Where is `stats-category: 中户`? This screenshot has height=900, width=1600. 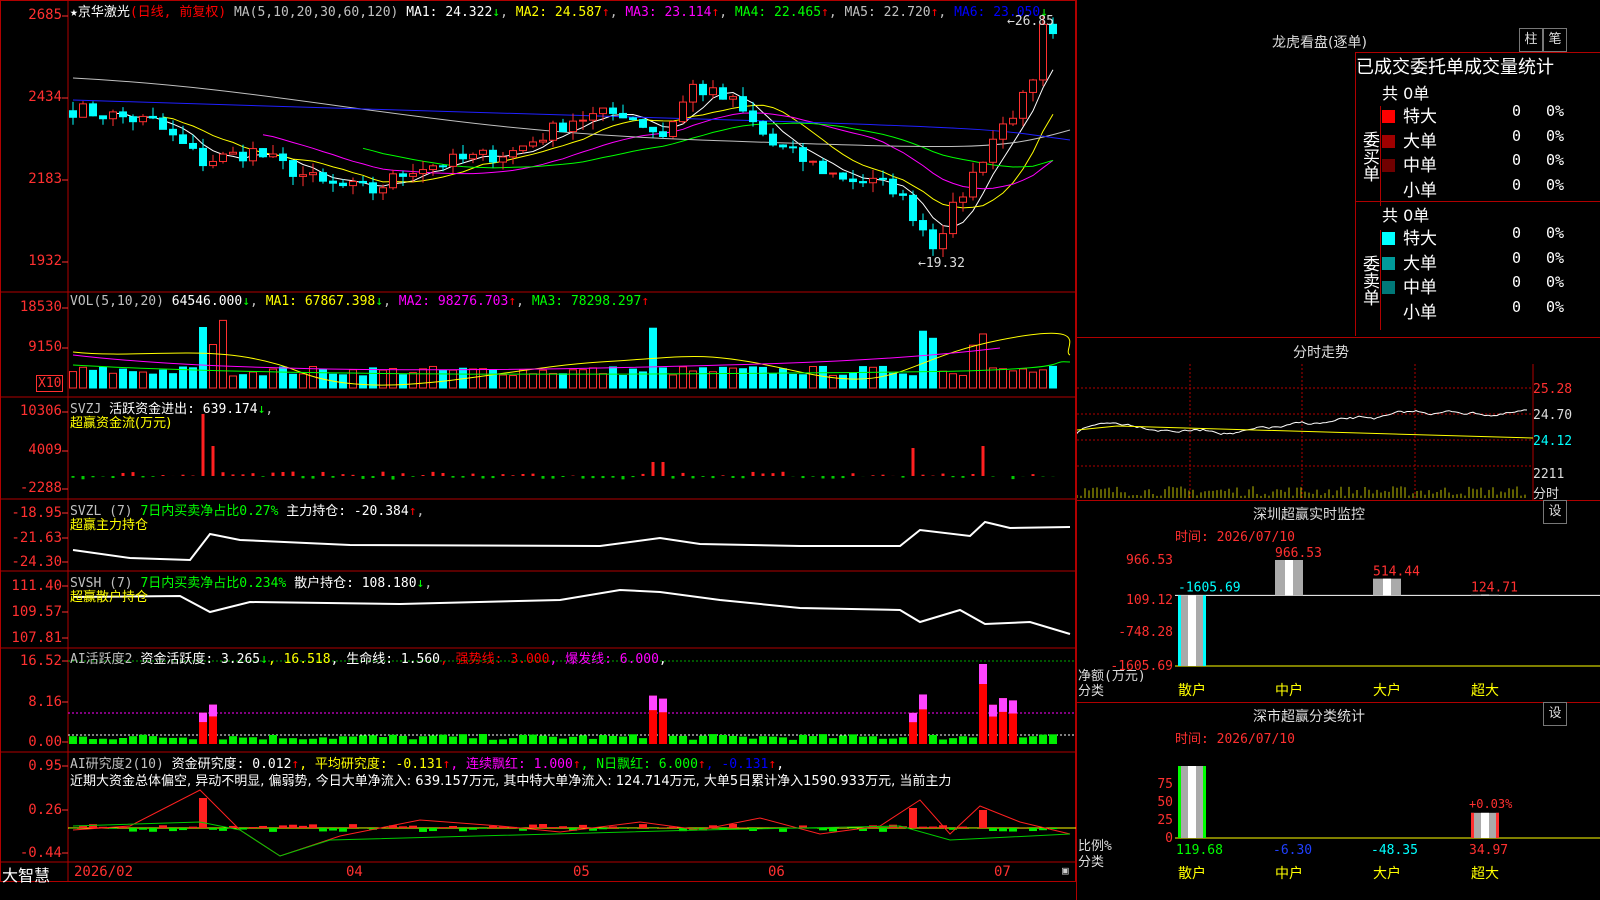
stats-category: 中户 is located at coordinates (1289, 873).